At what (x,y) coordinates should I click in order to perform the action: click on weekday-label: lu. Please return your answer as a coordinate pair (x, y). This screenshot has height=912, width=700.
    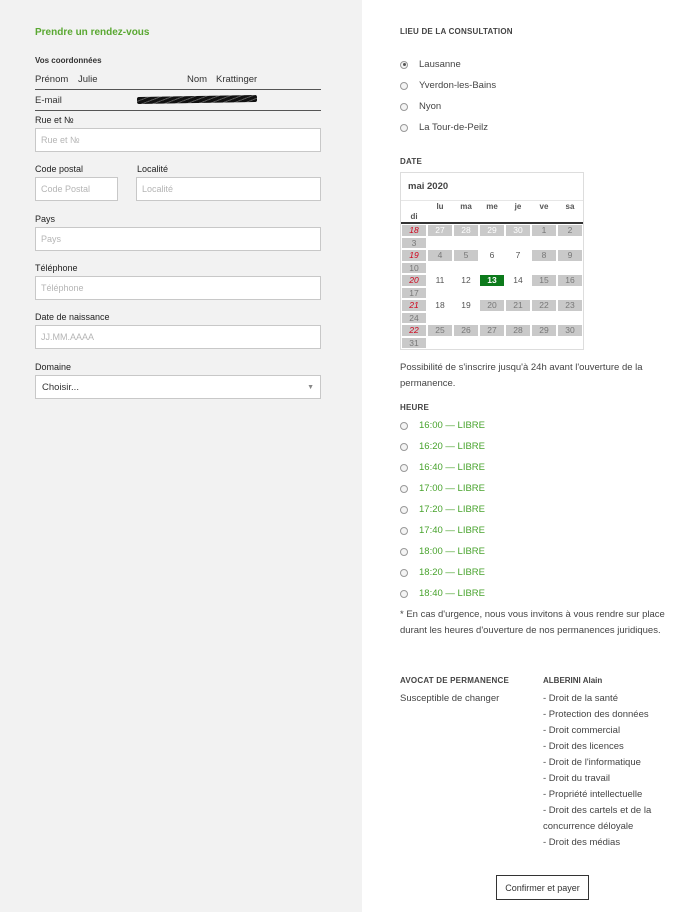
    Looking at the image, I should click on (440, 206).